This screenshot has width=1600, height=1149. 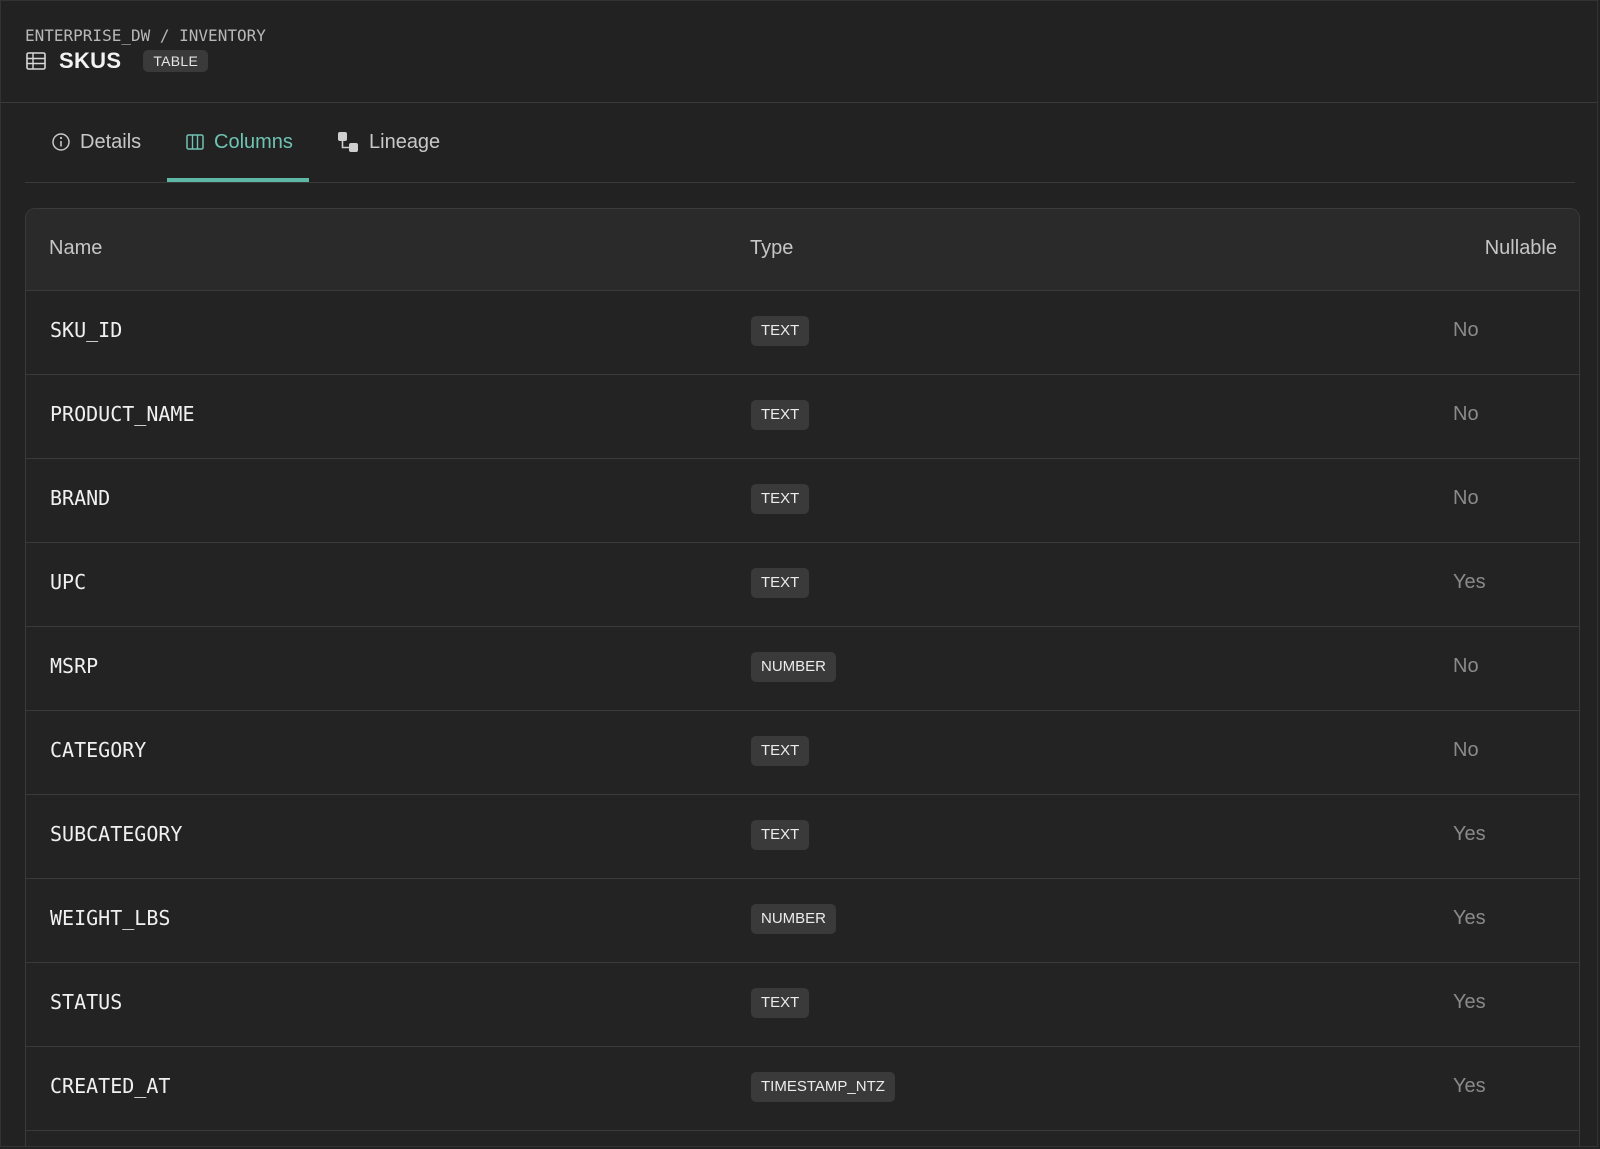 I want to click on table-row: PRODUCT_NAME TEXT No, so click(x=802, y=416).